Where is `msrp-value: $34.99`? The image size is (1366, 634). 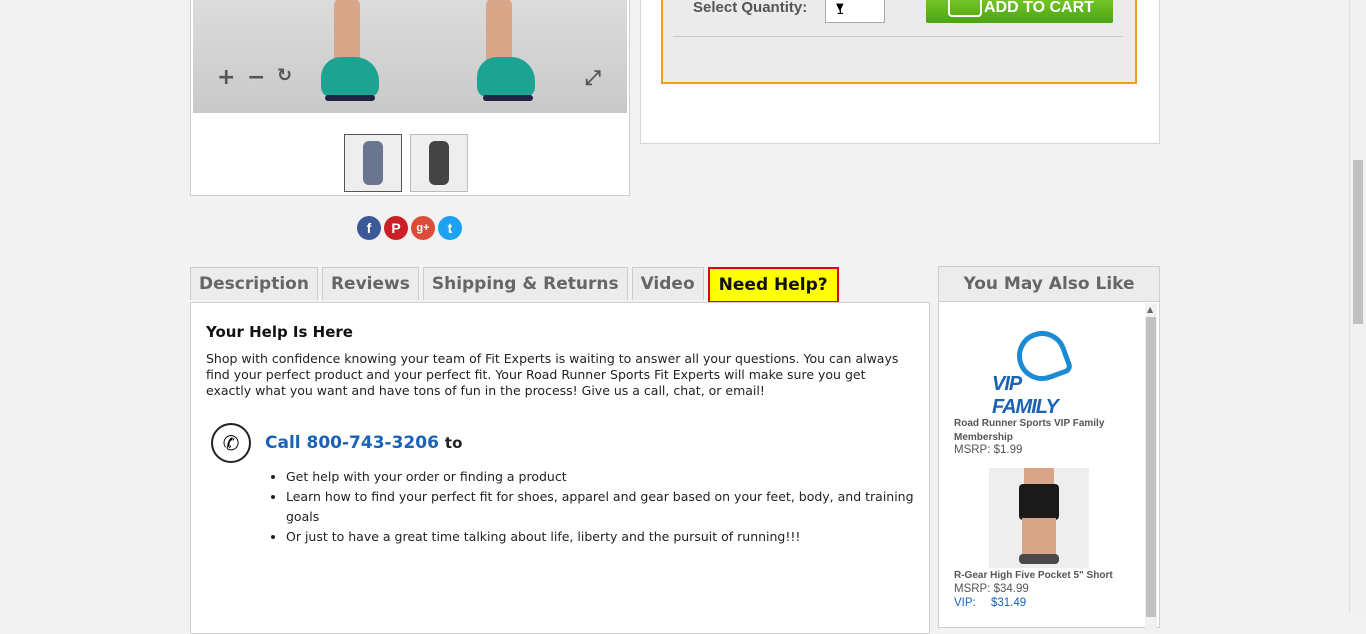 msrp-value: $34.99 is located at coordinates (1011, 589).